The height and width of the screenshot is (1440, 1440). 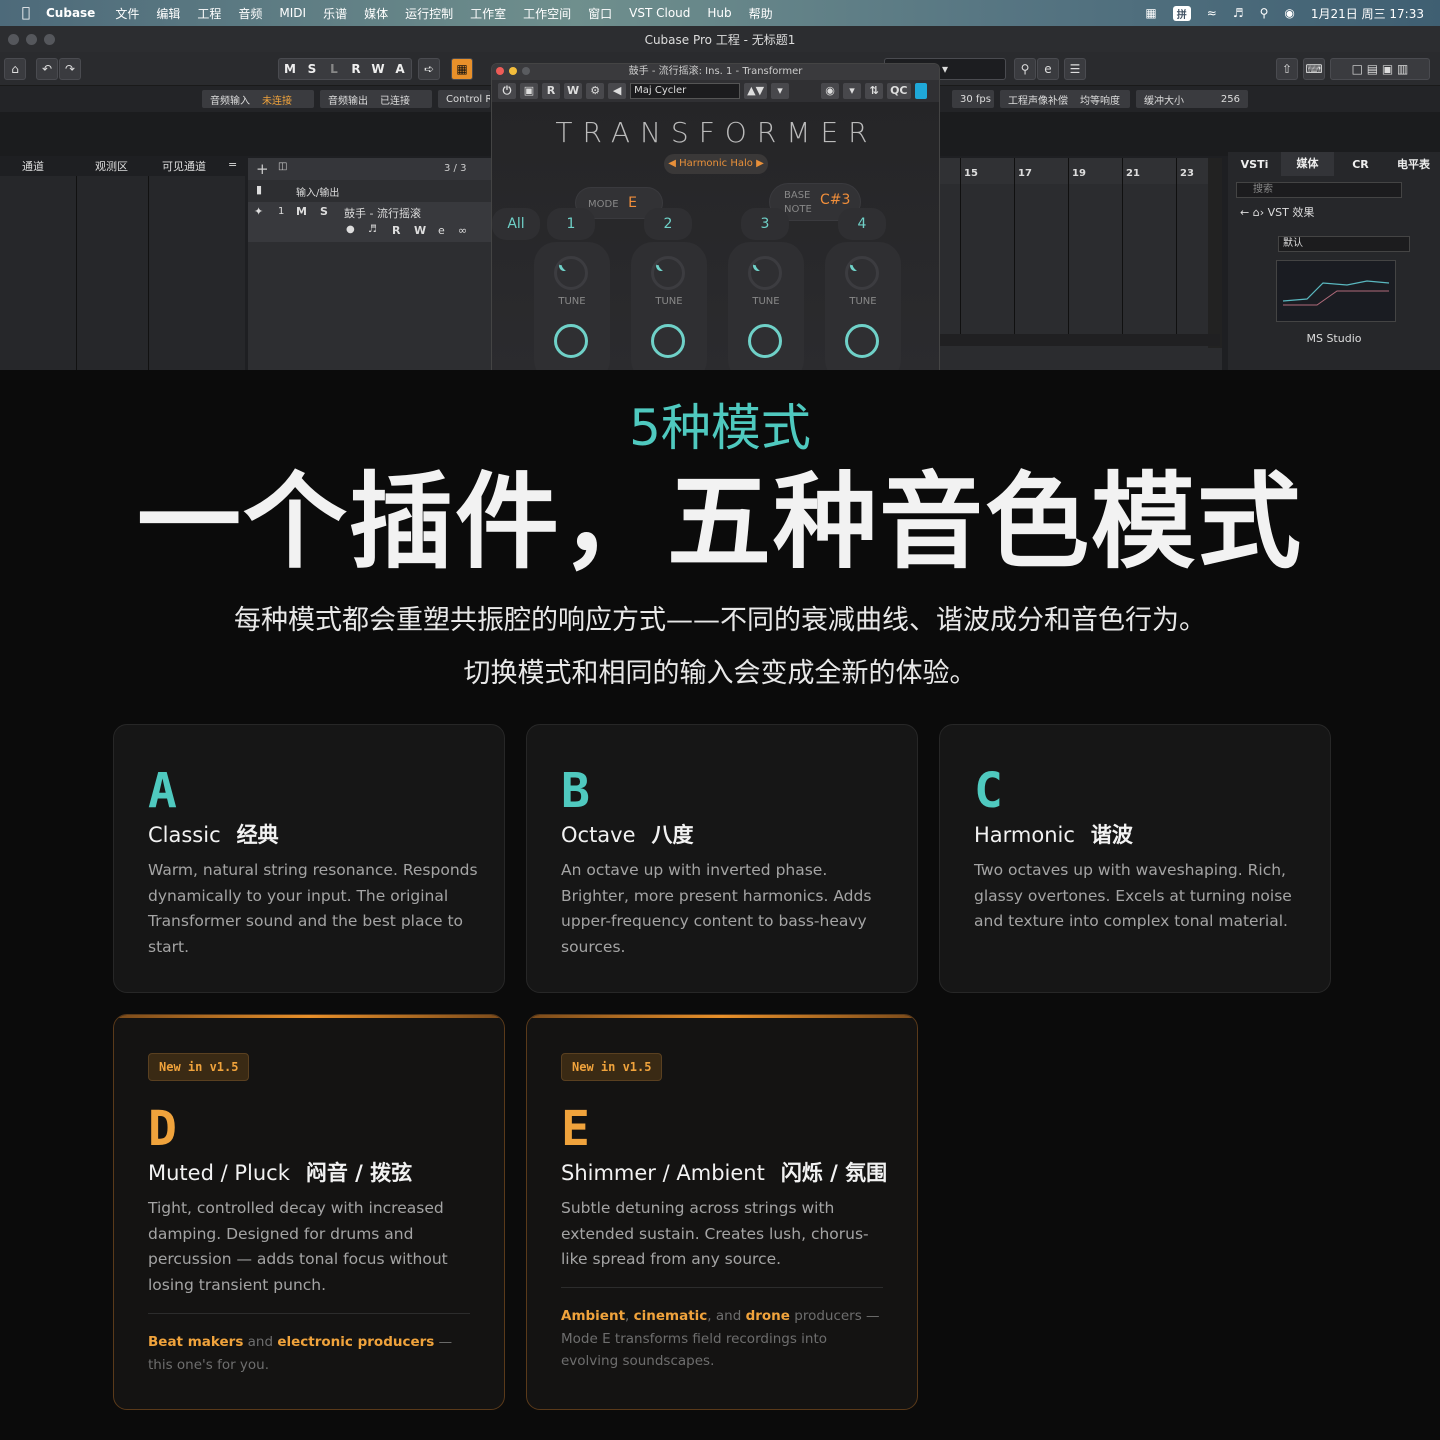 I want to click on menu-studio: 工作室, so click(x=488, y=13).